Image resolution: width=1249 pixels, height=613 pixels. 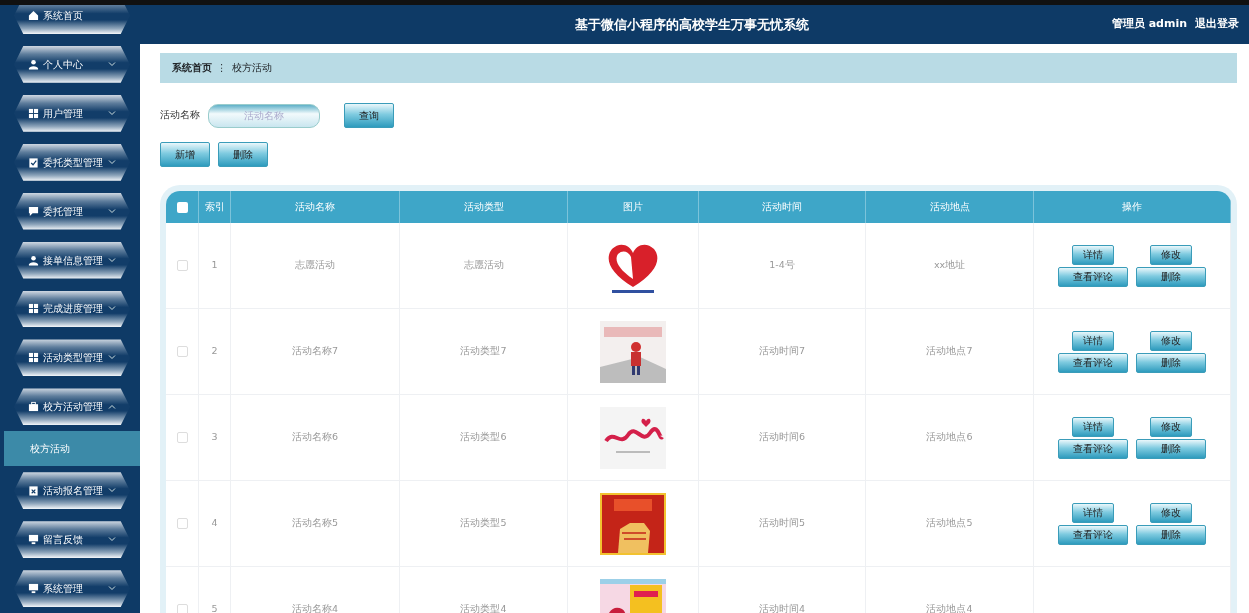 What do you see at coordinates (72, 309) in the screenshot?
I see `sidebar-menu-item: 完成进度管理` at bounding box center [72, 309].